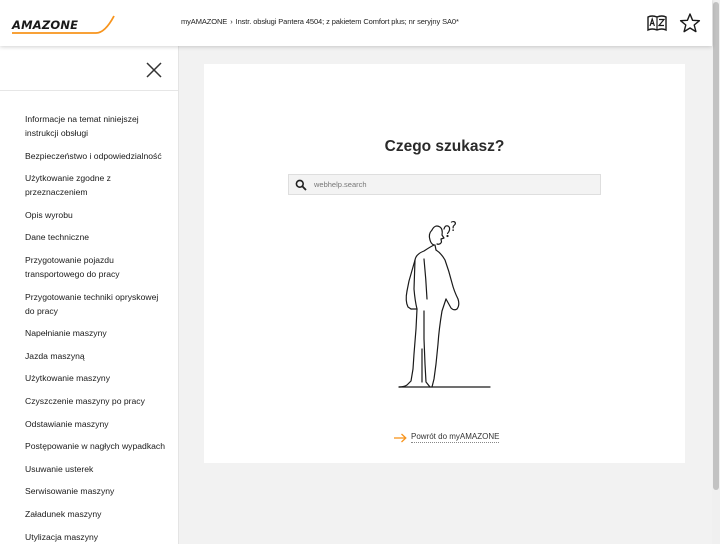 The image size is (720, 544). What do you see at coordinates (716, 246) in the screenshot?
I see `scrollbar-thumb` at bounding box center [716, 246].